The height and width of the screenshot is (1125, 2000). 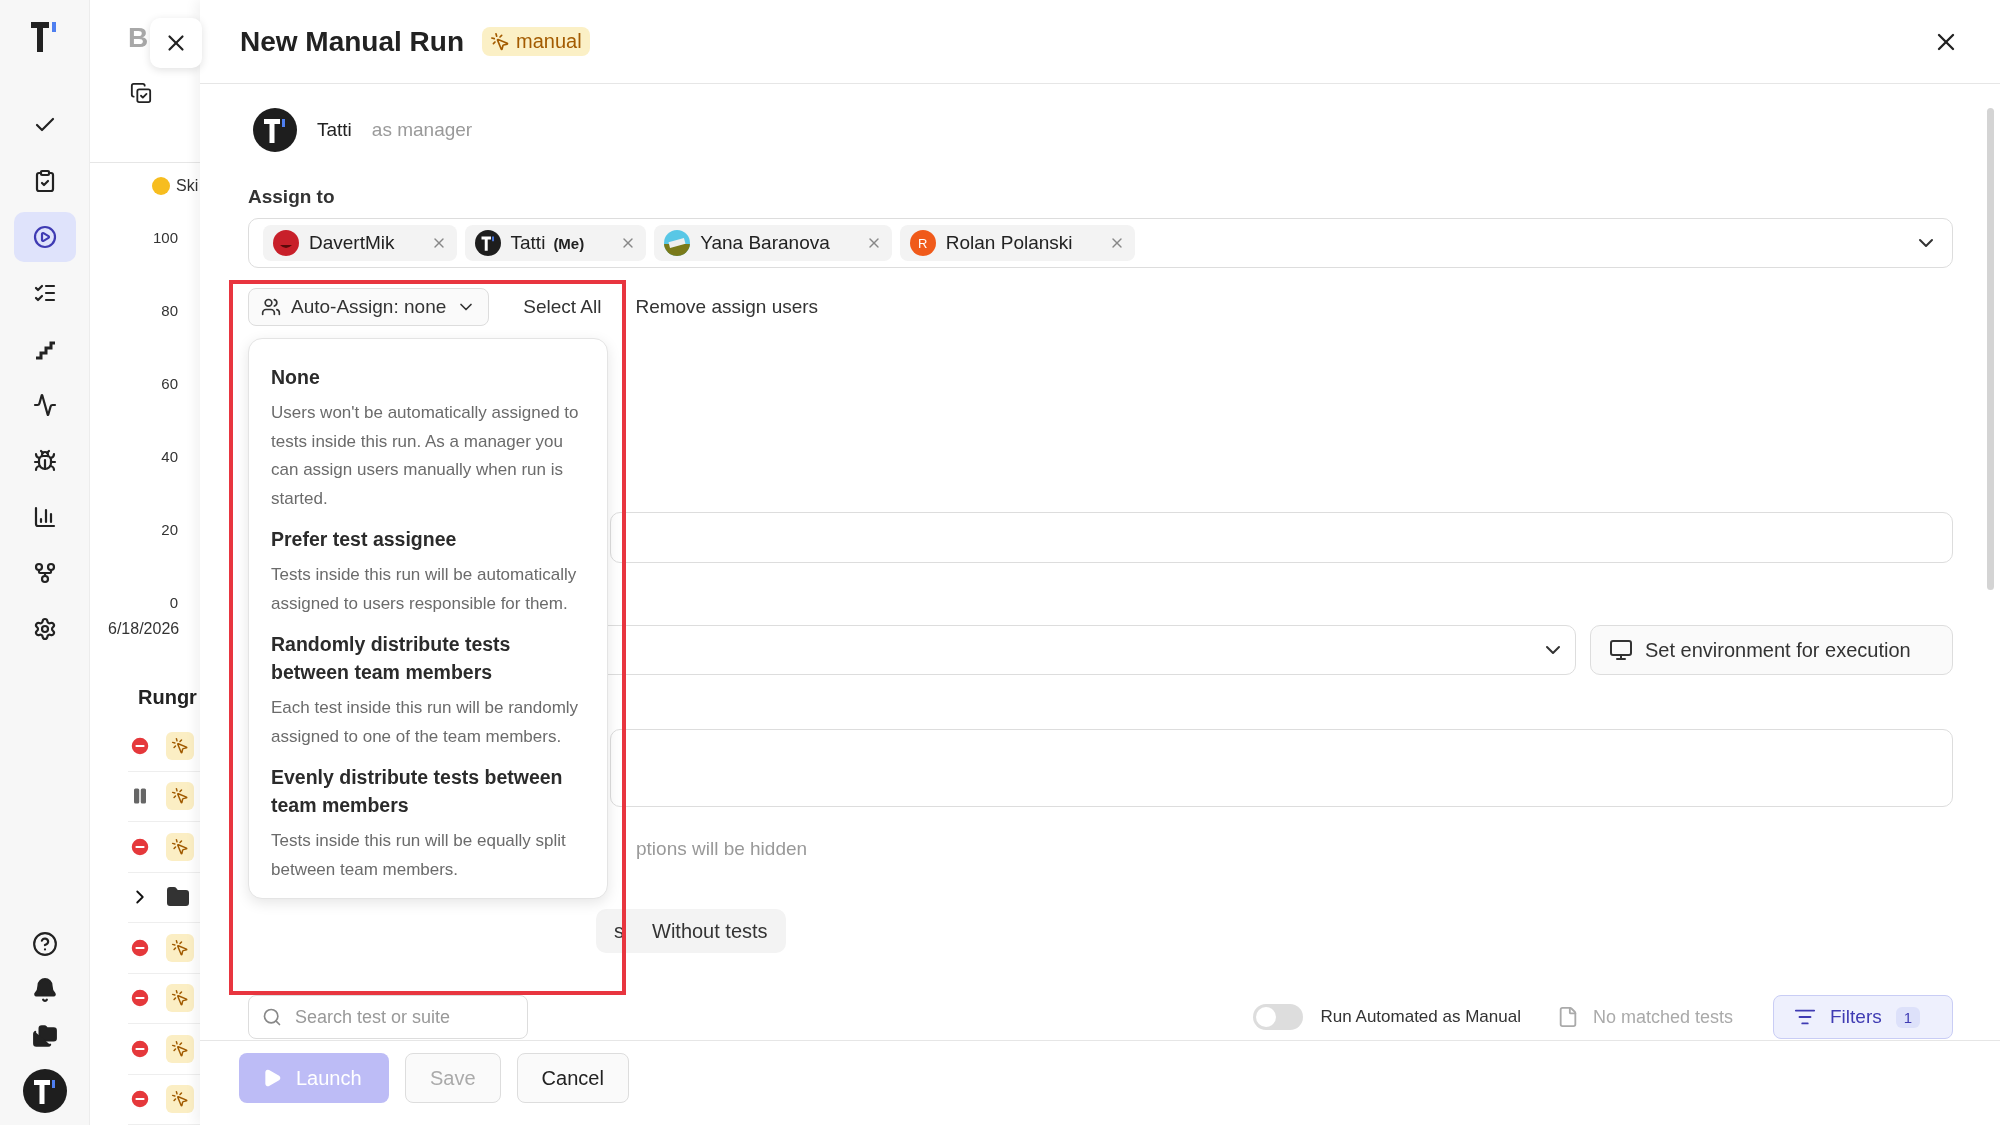 I want to click on axis-tick: 40, so click(x=169, y=457).